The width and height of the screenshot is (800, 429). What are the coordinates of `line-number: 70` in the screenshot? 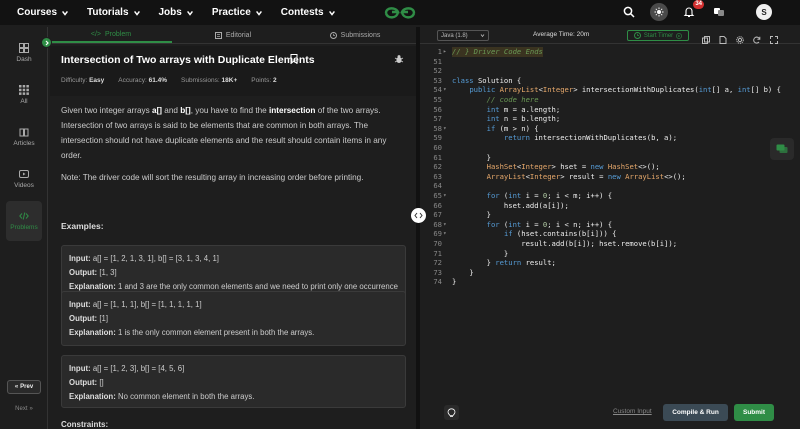 It's located at (437, 243).